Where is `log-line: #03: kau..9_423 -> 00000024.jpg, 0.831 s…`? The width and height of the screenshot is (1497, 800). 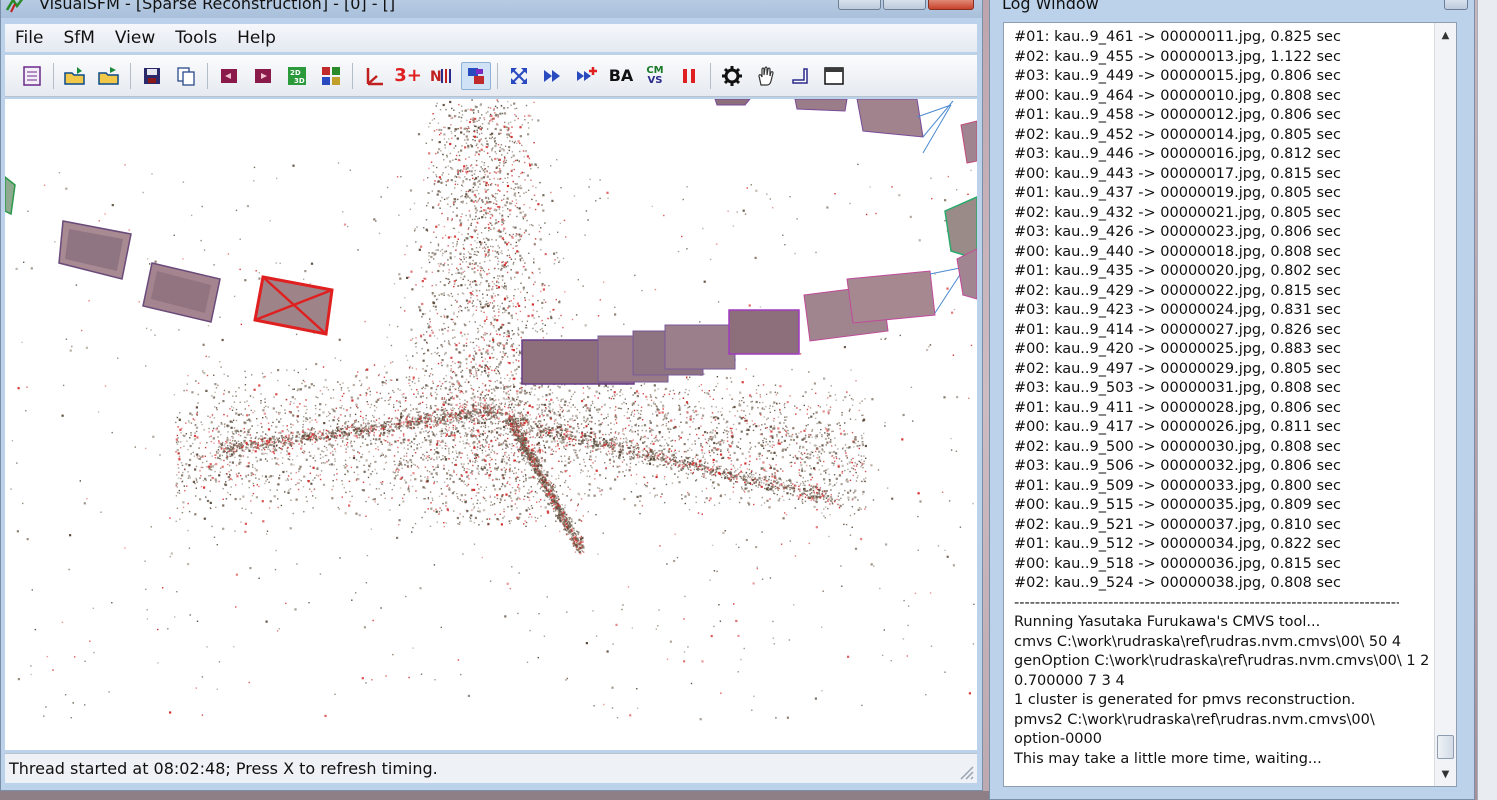
log-line: #03: kau..9_423 -> 00000024.jpg, 0.831 s… is located at coordinates (1177, 310).